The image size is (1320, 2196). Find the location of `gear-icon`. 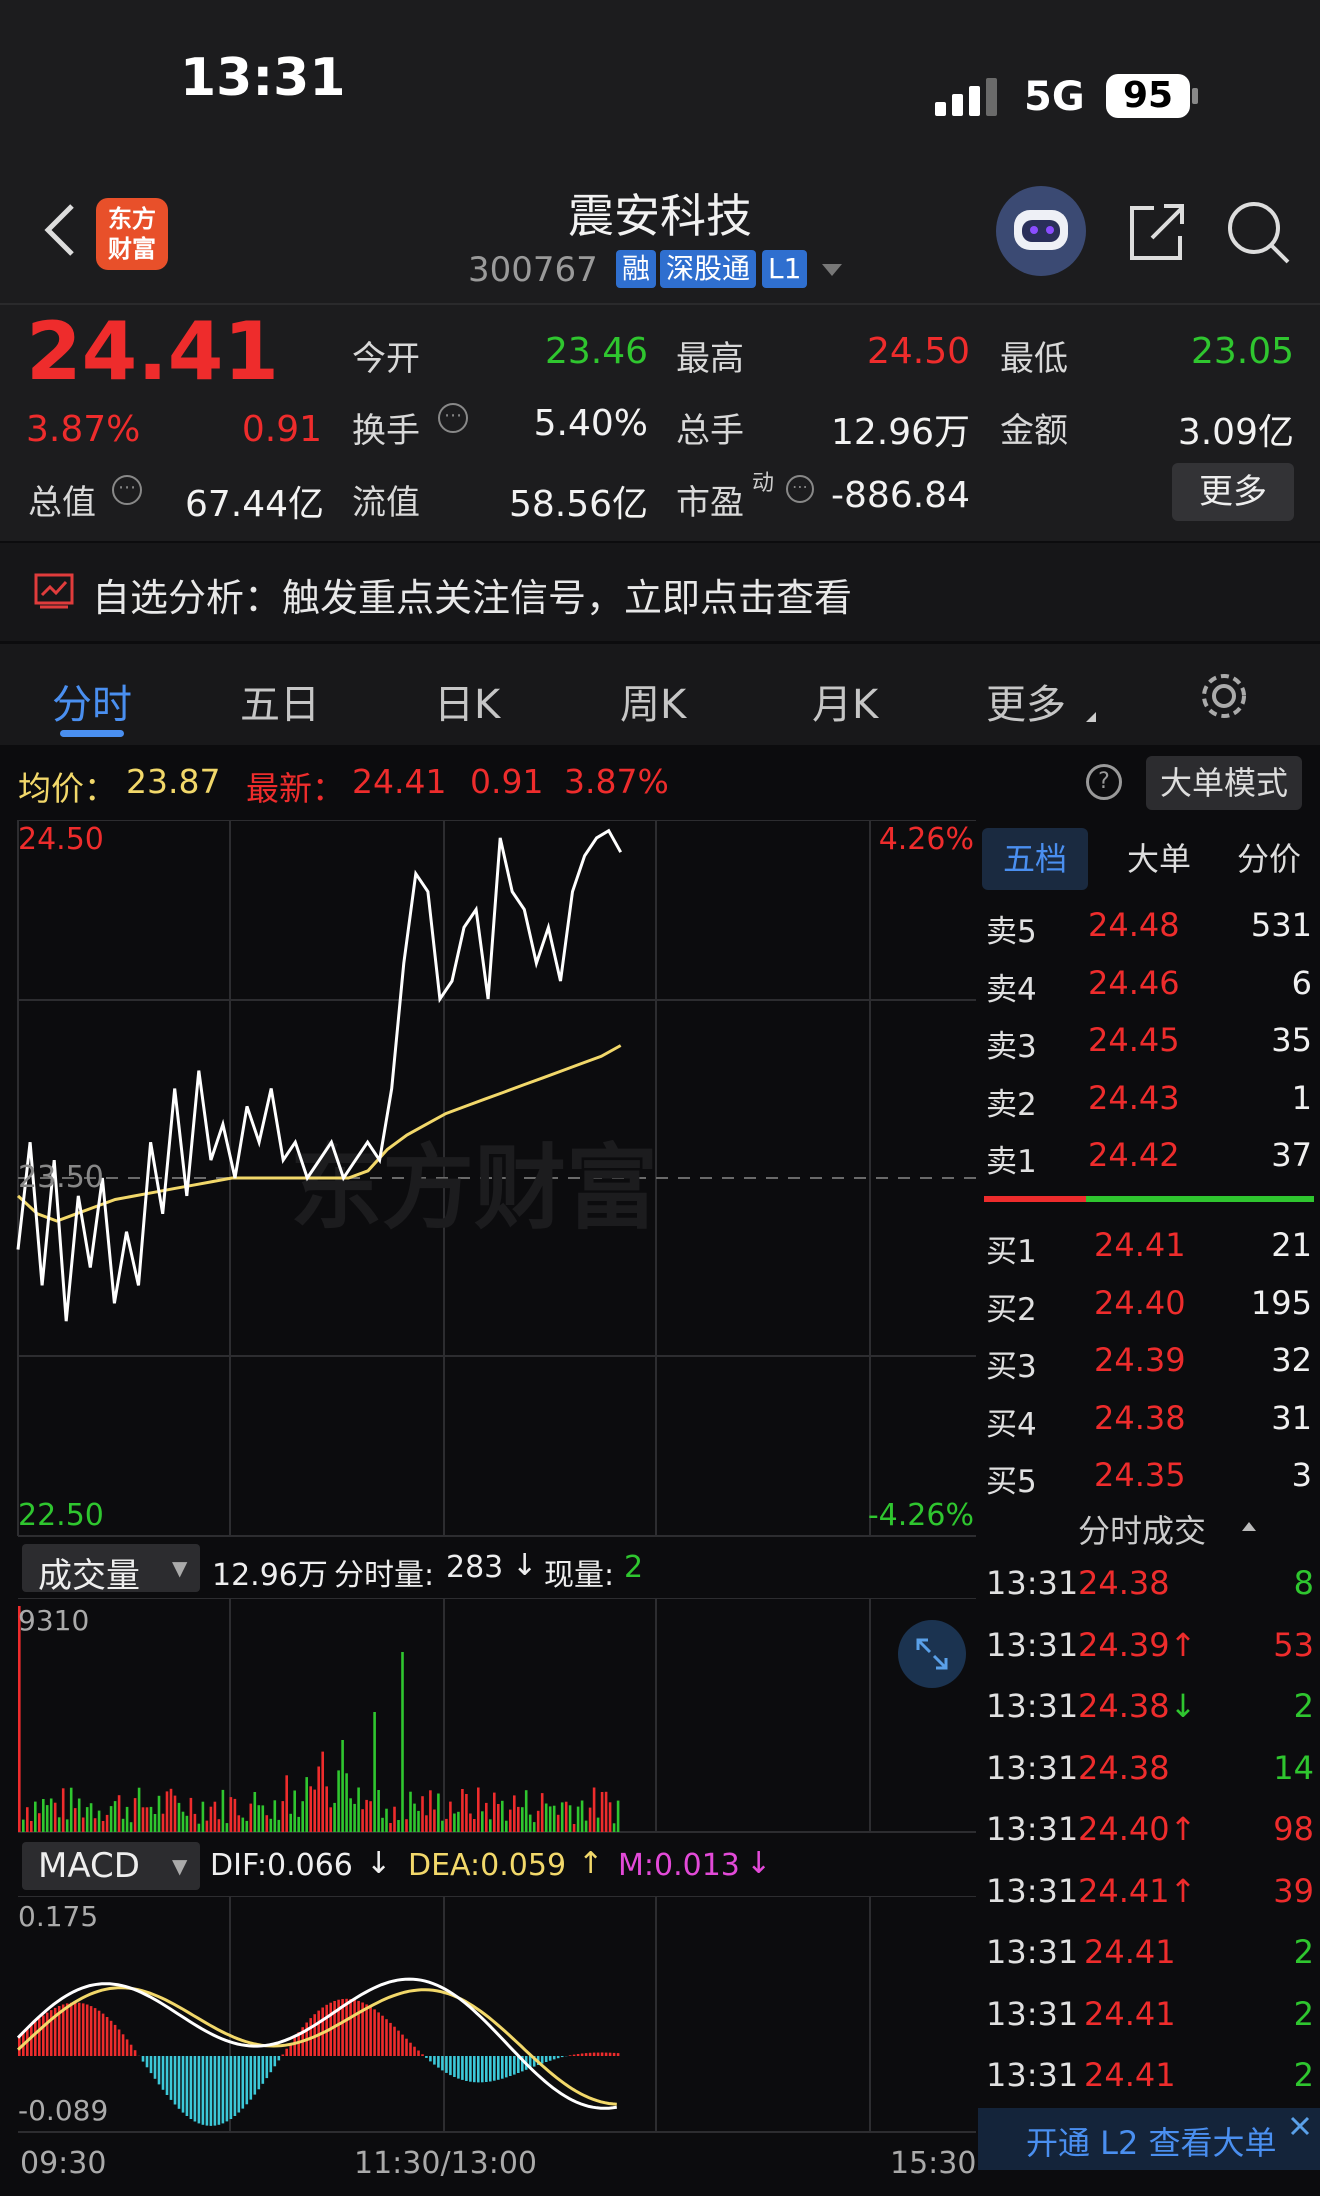

gear-icon is located at coordinates (1224, 696).